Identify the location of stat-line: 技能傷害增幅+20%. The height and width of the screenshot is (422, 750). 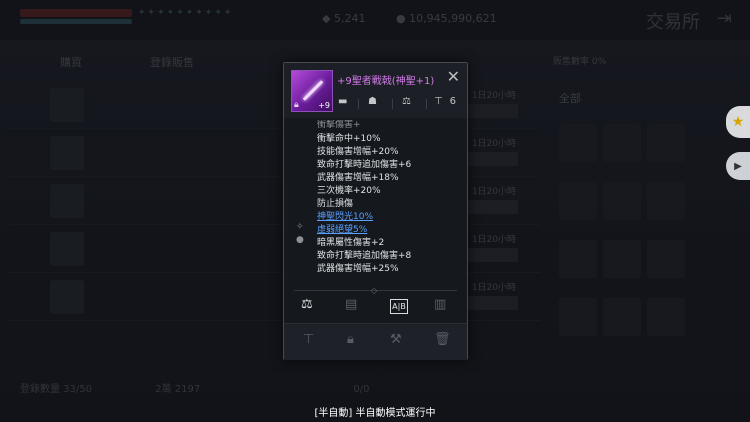
(358, 152).